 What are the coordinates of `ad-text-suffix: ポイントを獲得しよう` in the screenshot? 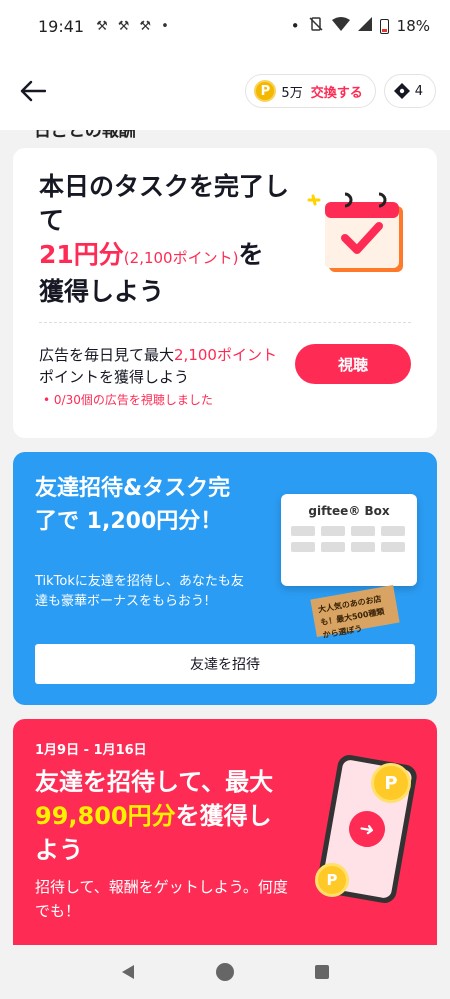 It's located at (114, 377).